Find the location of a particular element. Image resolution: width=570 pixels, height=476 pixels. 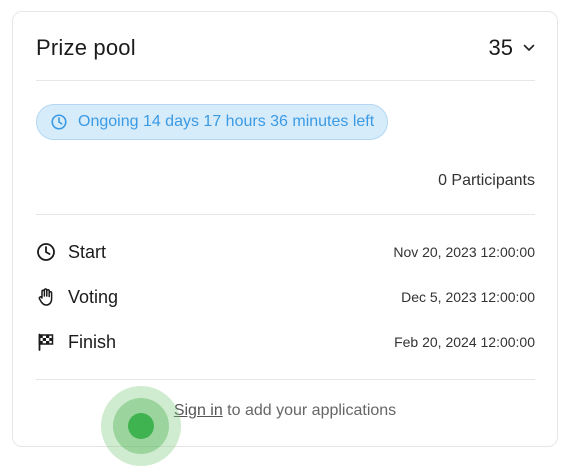

status-badge-text: Ongoing 14 days 17 hours 36 minutes left is located at coordinates (226, 121).